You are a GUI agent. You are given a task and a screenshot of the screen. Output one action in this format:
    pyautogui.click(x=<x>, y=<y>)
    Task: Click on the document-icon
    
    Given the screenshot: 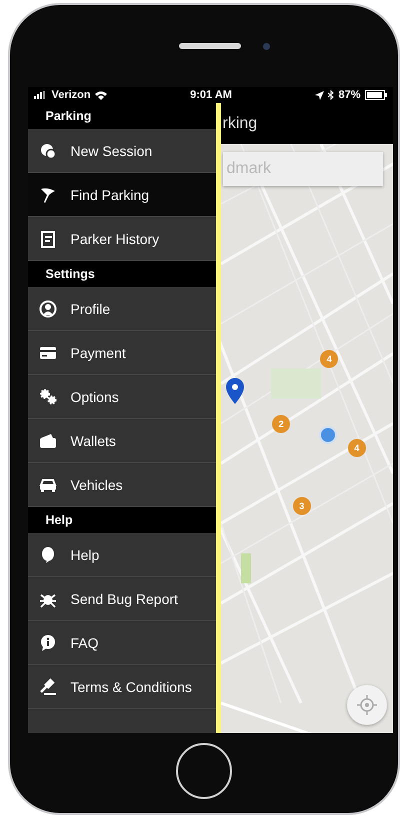 What is the action you would take?
    pyautogui.click(x=47, y=239)
    